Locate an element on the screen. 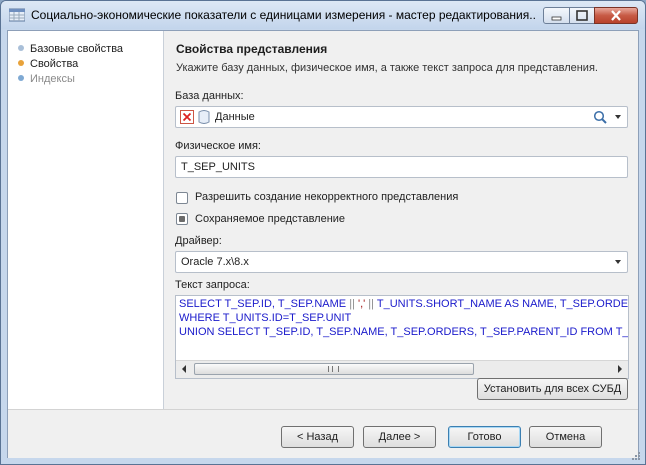  close-icon is located at coordinates (616, 15).